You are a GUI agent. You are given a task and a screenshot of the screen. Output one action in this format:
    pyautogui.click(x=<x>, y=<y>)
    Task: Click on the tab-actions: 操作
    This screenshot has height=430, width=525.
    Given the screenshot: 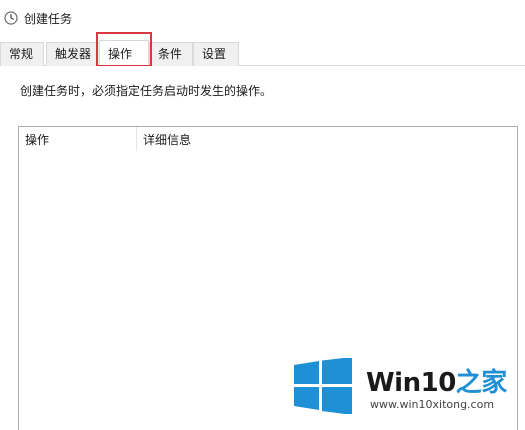 What is the action you would take?
    pyautogui.click(x=124, y=52)
    